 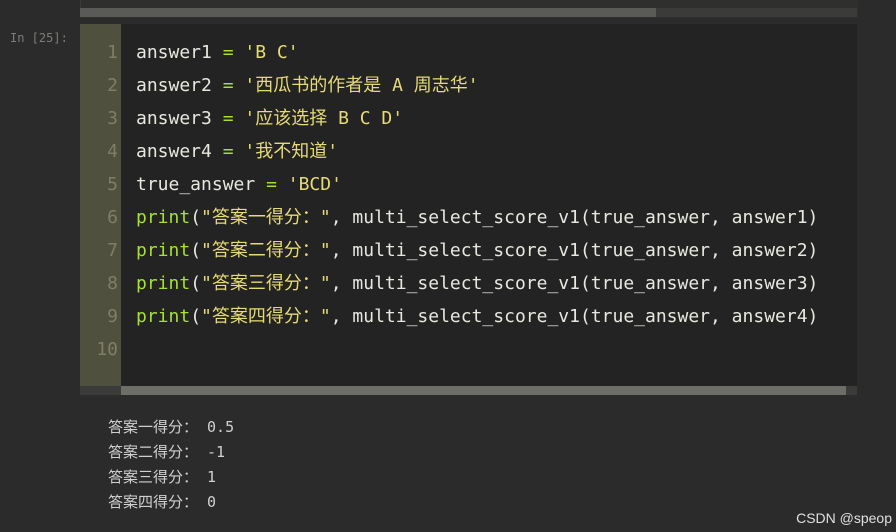 What do you see at coordinates (174, 118) in the screenshot?
I see `code-variable: answer3` at bounding box center [174, 118].